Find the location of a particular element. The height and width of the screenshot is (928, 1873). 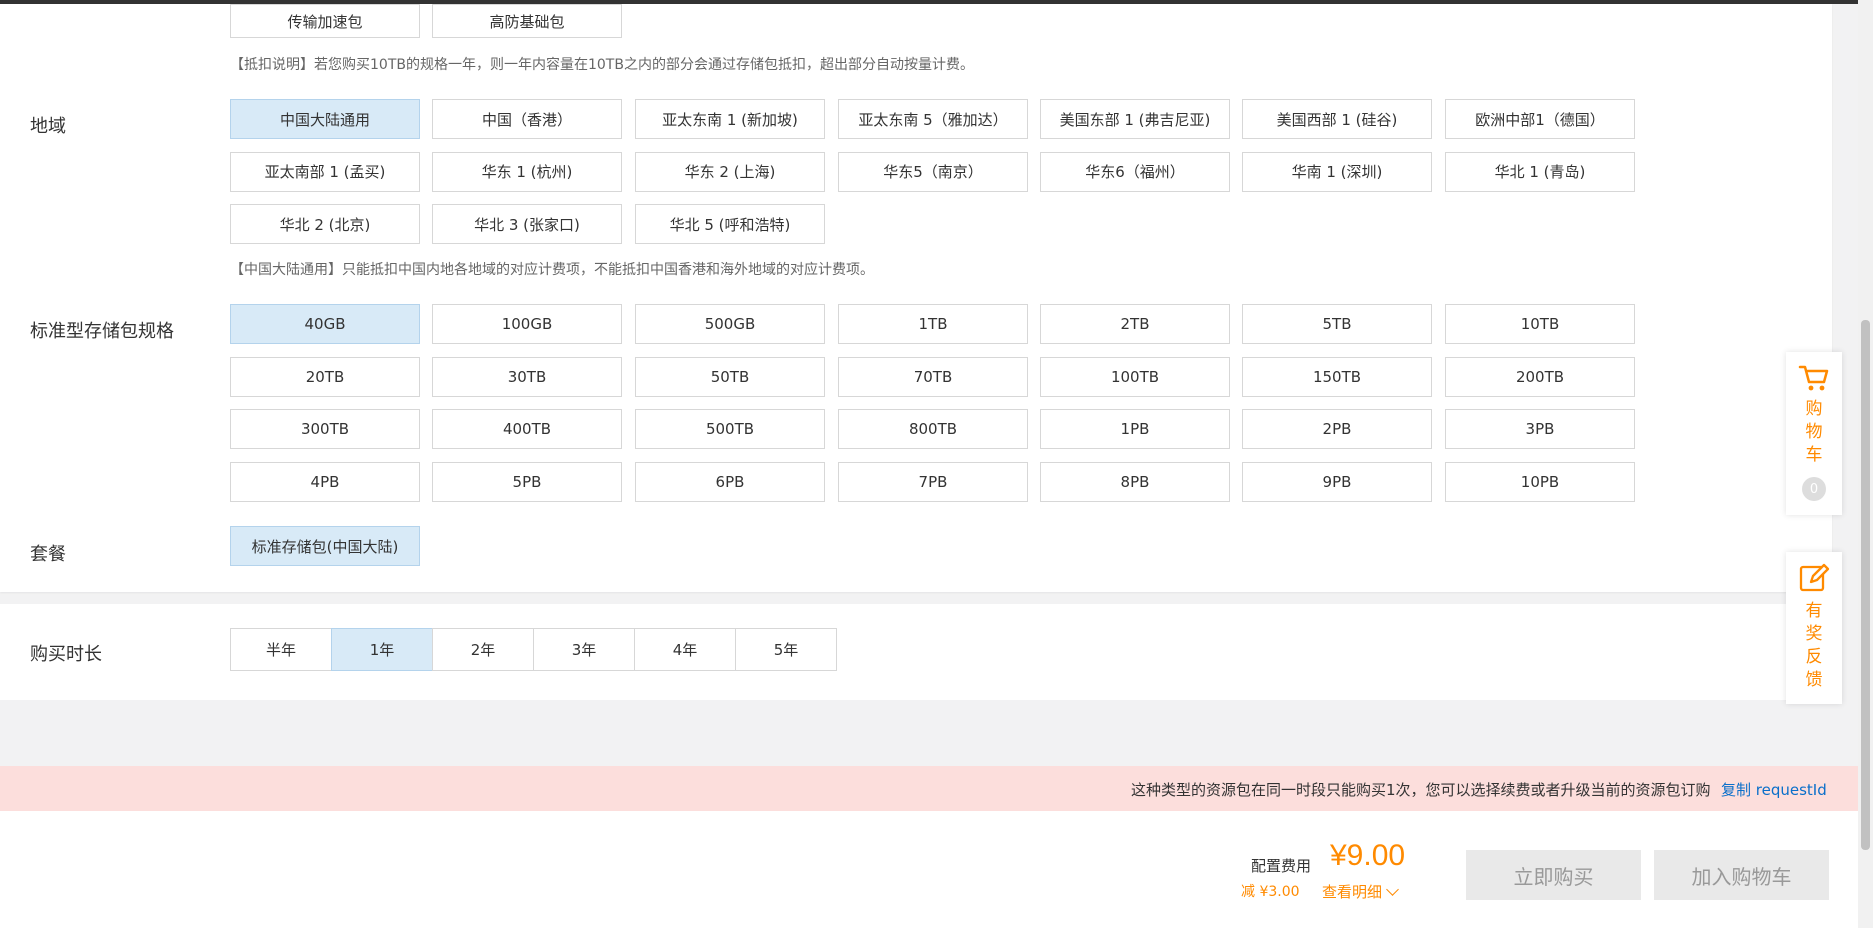

region-option-11: 华东6（福州） is located at coordinates (1135, 171).